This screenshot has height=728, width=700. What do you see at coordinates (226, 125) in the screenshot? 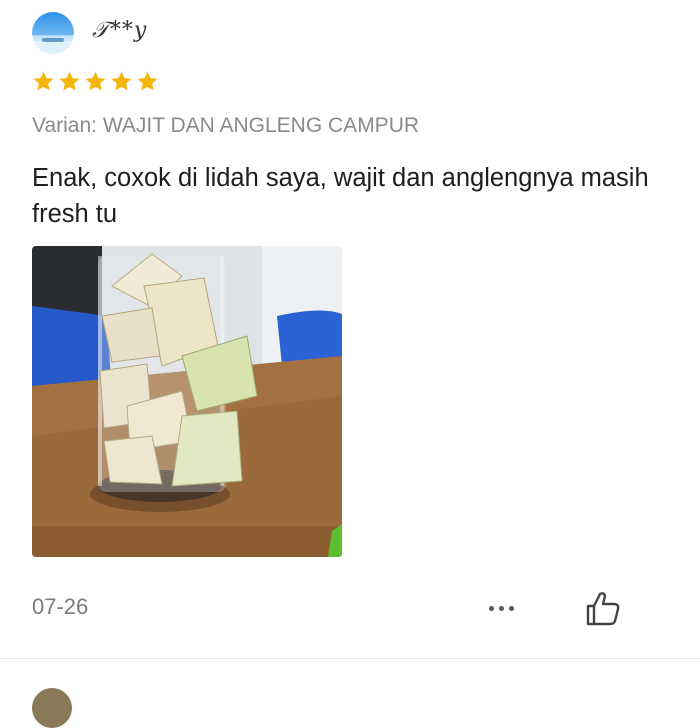
I see `product-variant: Varian: WAJIT DAN ANGLENG CAMPUR` at bounding box center [226, 125].